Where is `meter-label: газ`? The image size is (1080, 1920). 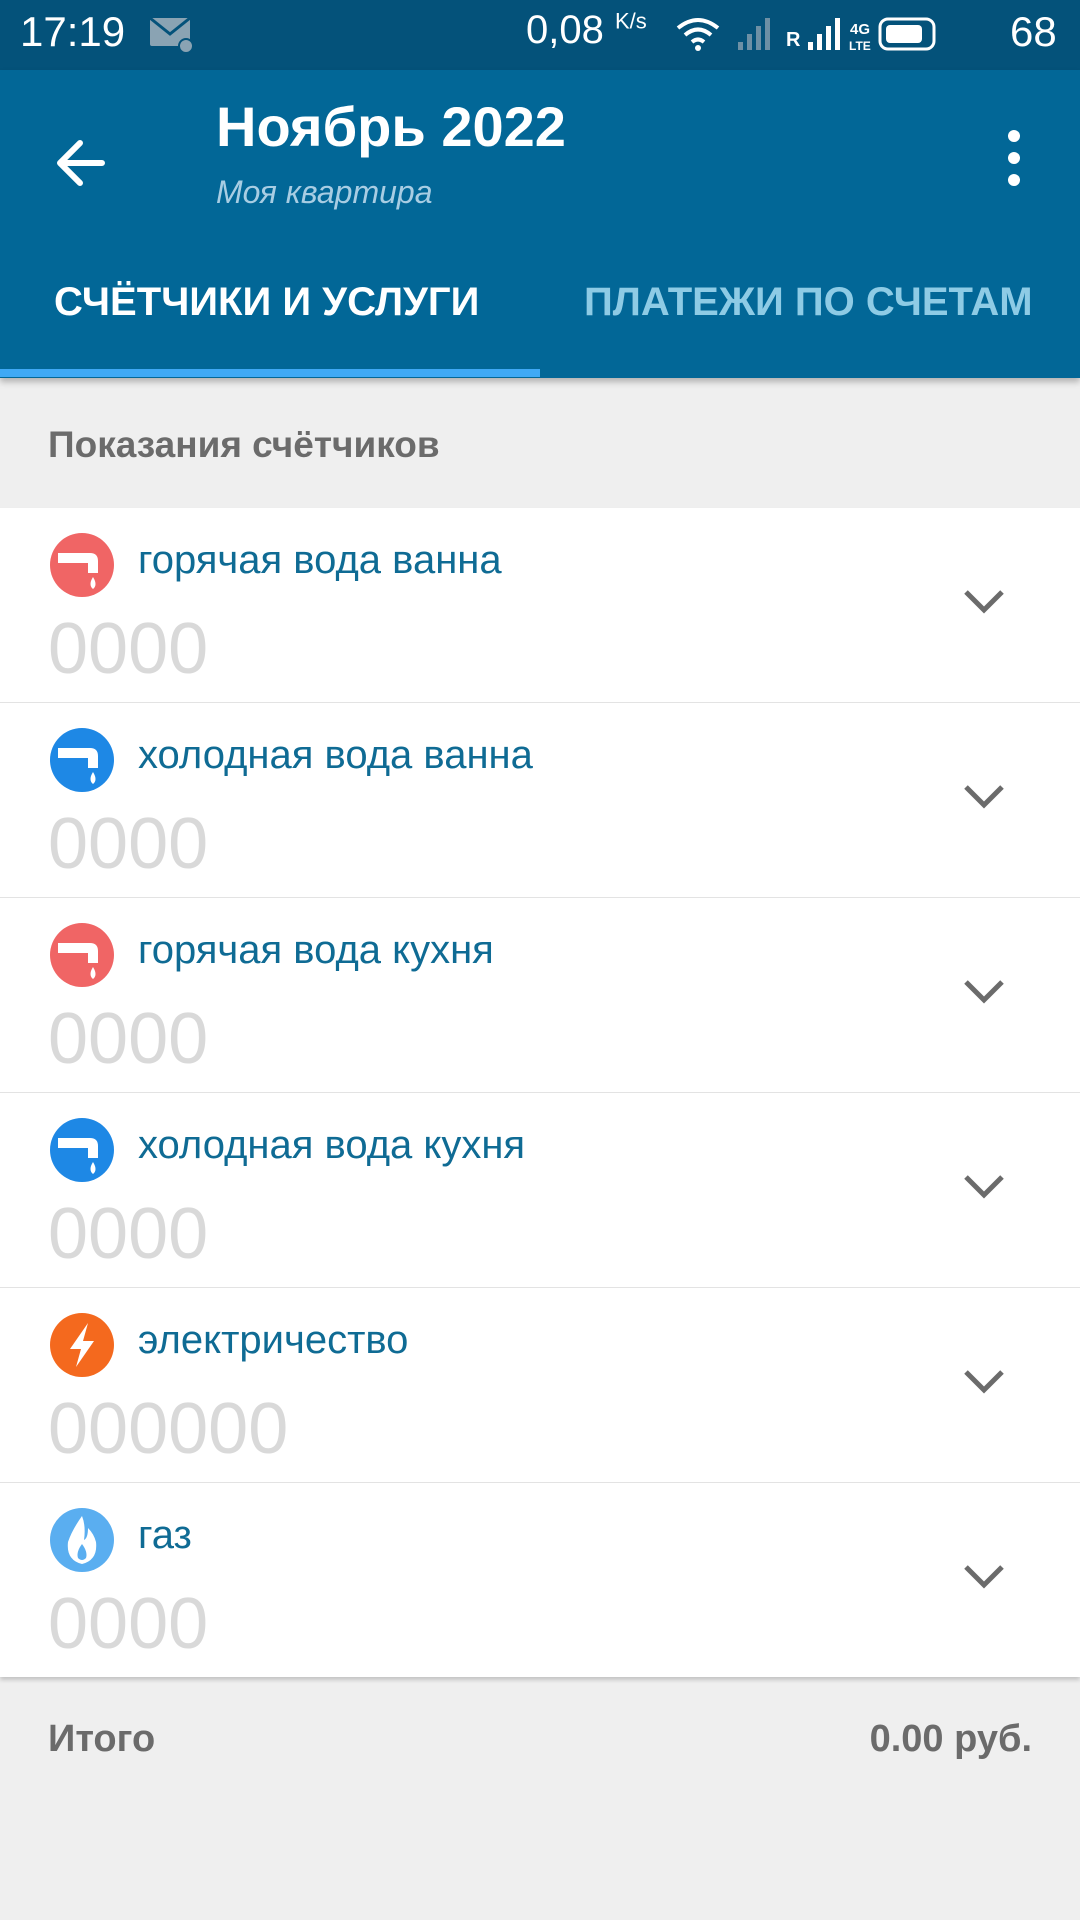 meter-label: газ is located at coordinates (165, 1535).